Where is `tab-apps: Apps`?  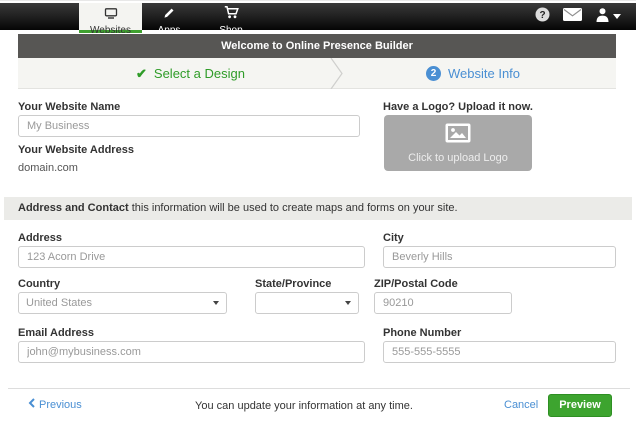
tab-apps: Apps is located at coordinates (169, 19).